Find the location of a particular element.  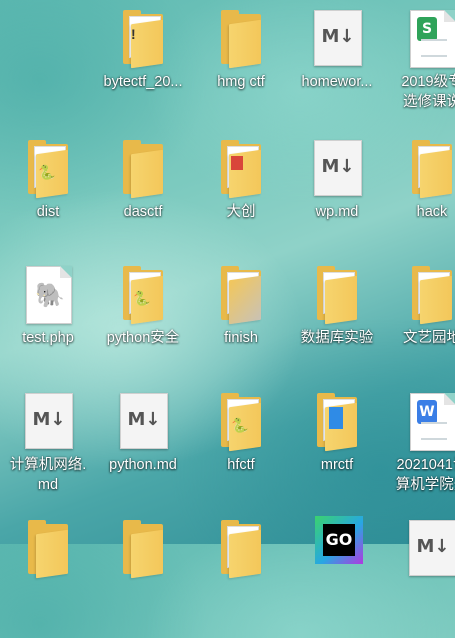

desktop-icon-shujuku: 数据库实验 is located at coordinates (337, 320).